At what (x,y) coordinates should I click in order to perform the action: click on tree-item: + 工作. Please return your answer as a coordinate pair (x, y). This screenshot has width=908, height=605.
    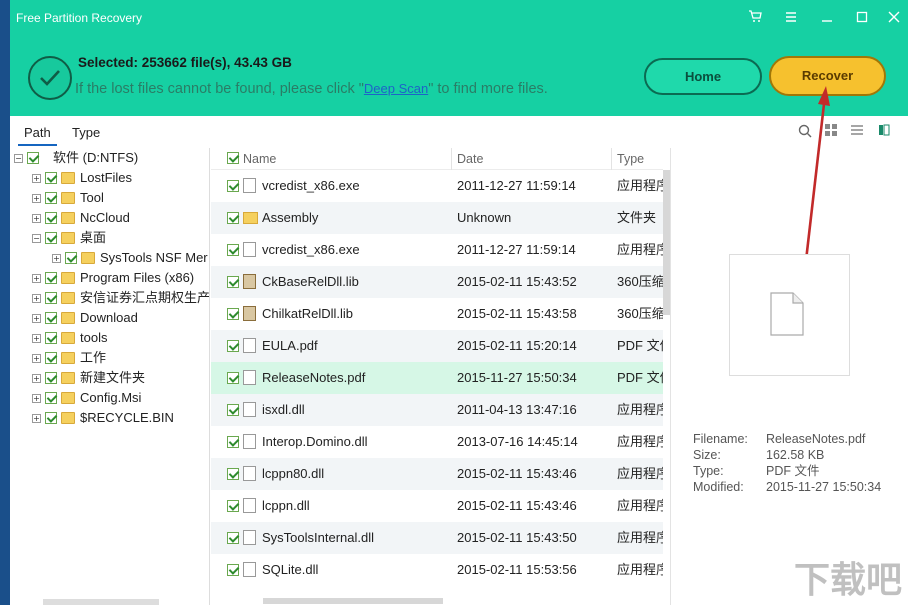
    Looking at the image, I should click on (69, 358).